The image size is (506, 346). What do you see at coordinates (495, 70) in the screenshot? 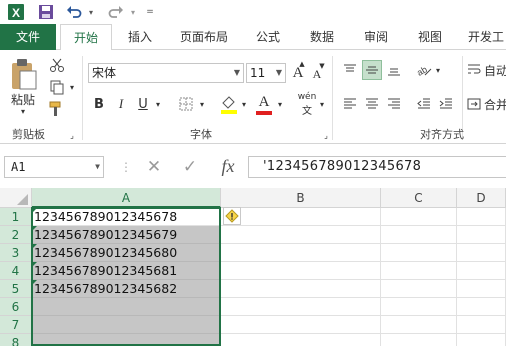
I see `wrap-text-label: 自动` at bounding box center [495, 70].